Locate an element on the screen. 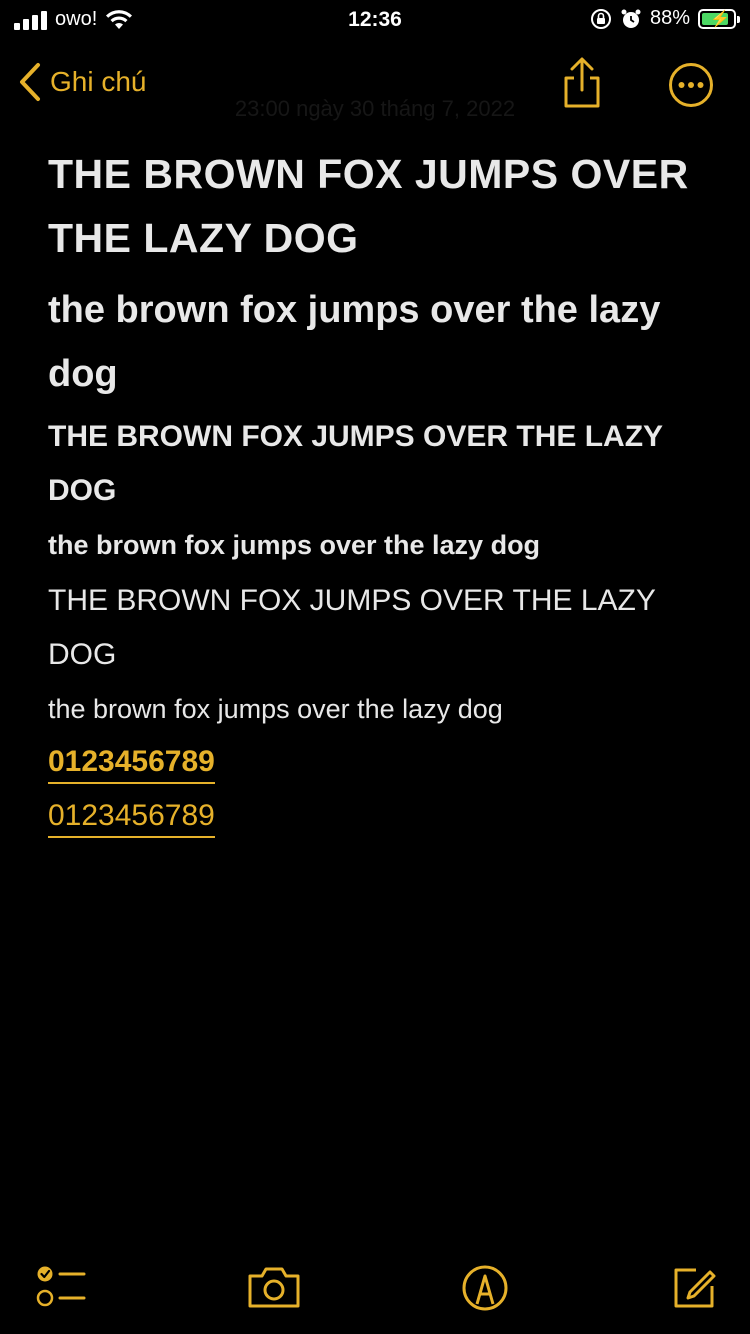 Image resolution: width=750 pixels, height=1334 pixels. note-date: 23:00 ngày 30 tháng 7, 2022 is located at coordinates (375, 108).